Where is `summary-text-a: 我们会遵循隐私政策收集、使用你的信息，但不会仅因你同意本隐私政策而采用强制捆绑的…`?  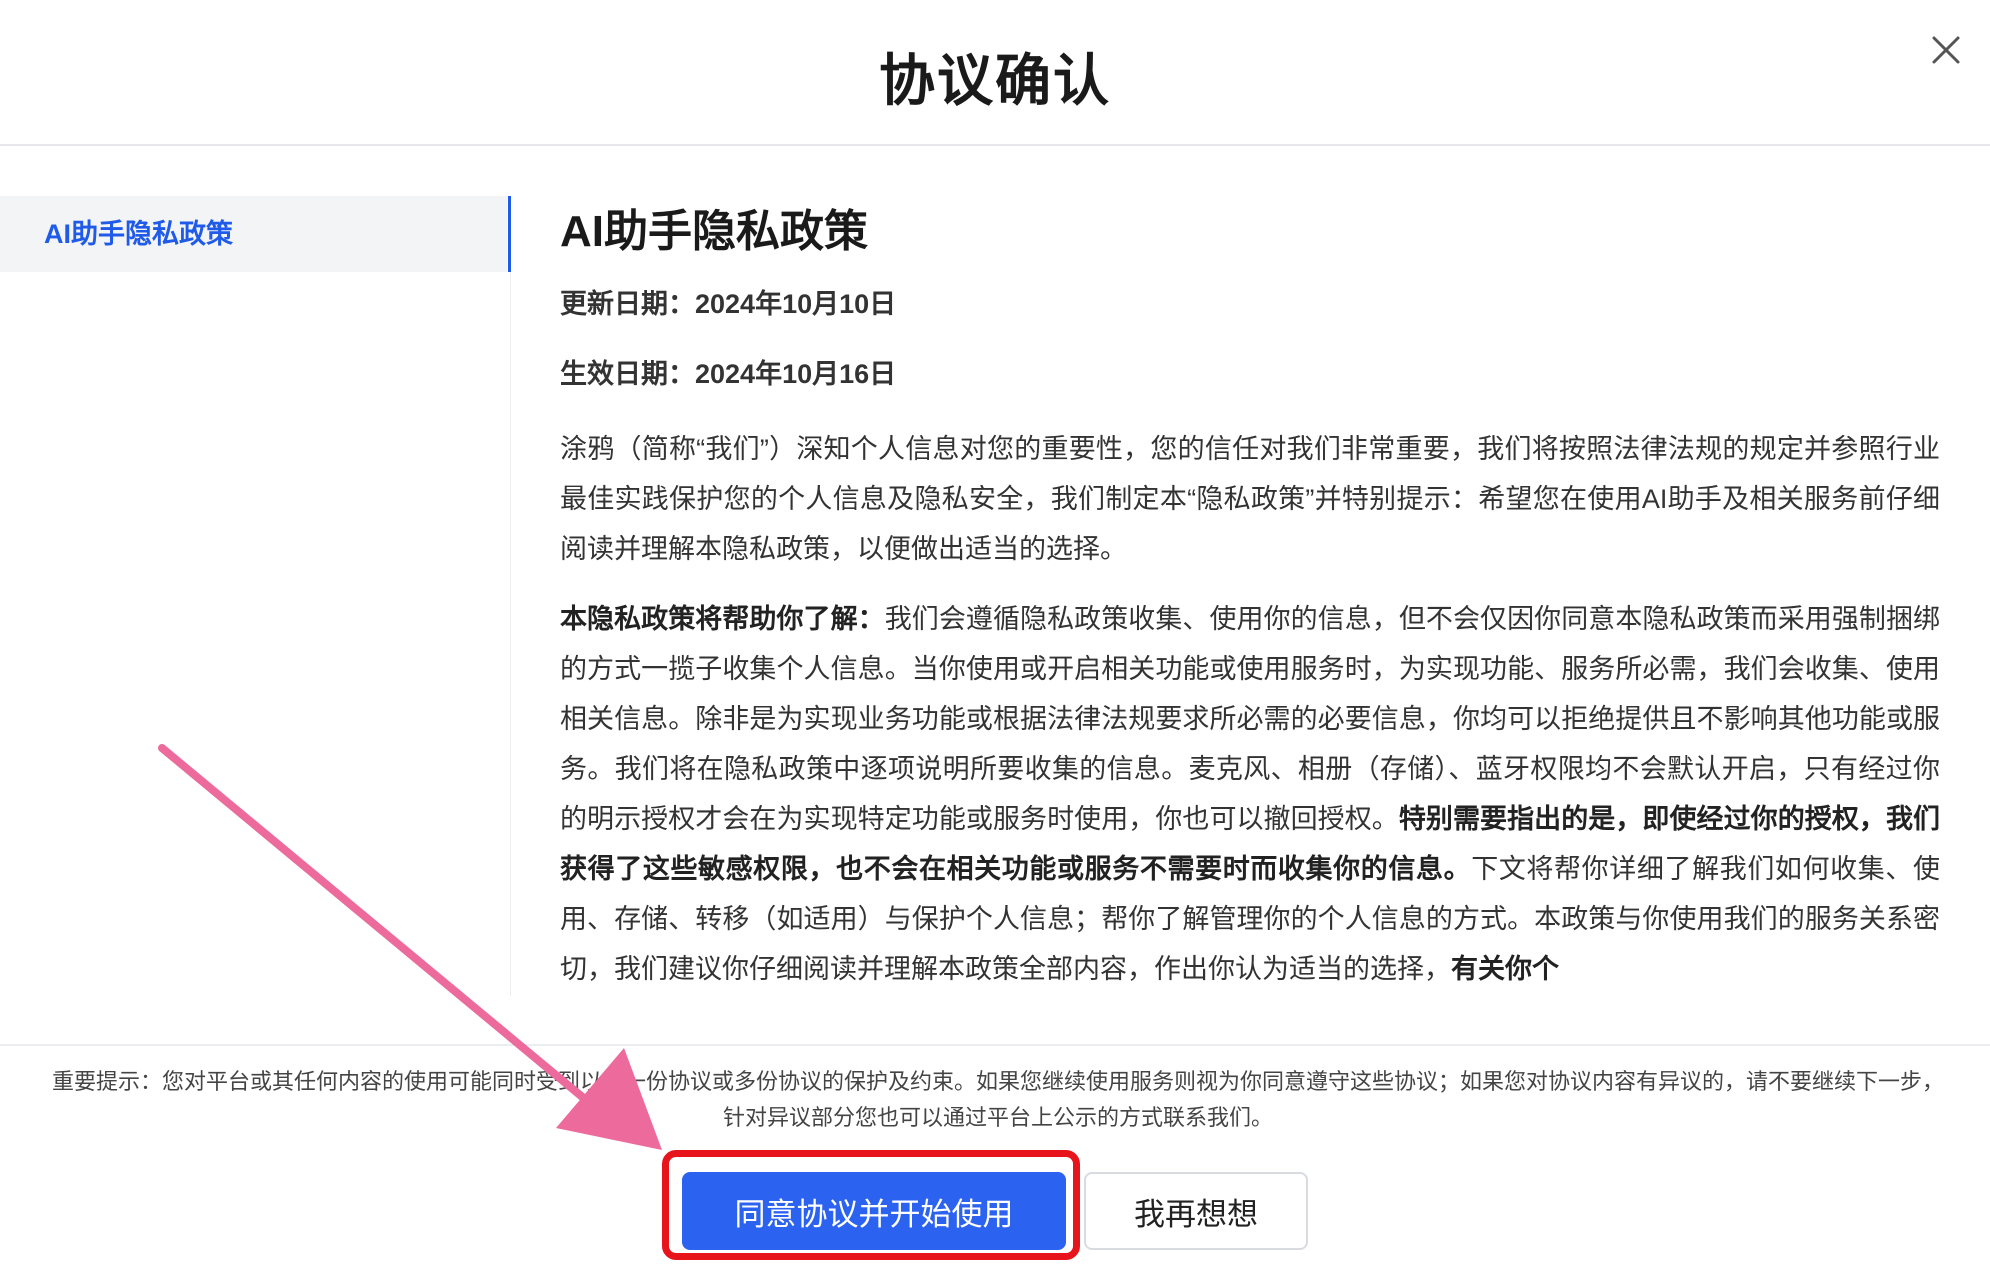
summary-text-a: 我们会遵循隐私政策收集、使用你的信息，但不会仅因你同意本隐私政策而采用强制捆绑的… is located at coordinates (1250, 719).